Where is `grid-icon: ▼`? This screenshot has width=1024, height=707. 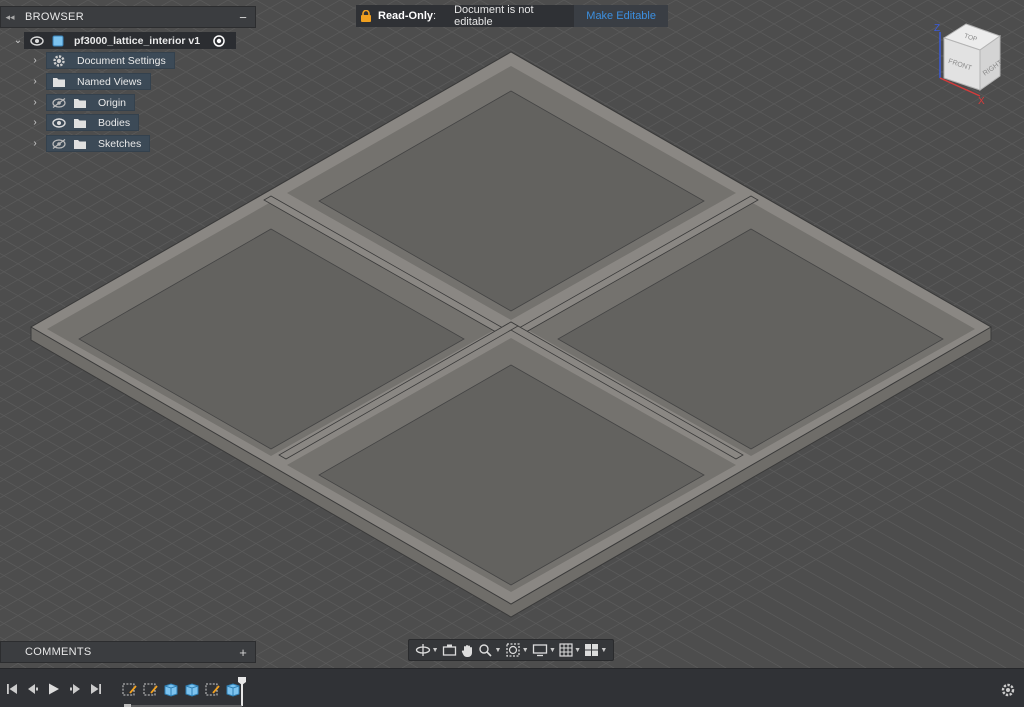 grid-icon: ▼ is located at coordinates (570, 650).